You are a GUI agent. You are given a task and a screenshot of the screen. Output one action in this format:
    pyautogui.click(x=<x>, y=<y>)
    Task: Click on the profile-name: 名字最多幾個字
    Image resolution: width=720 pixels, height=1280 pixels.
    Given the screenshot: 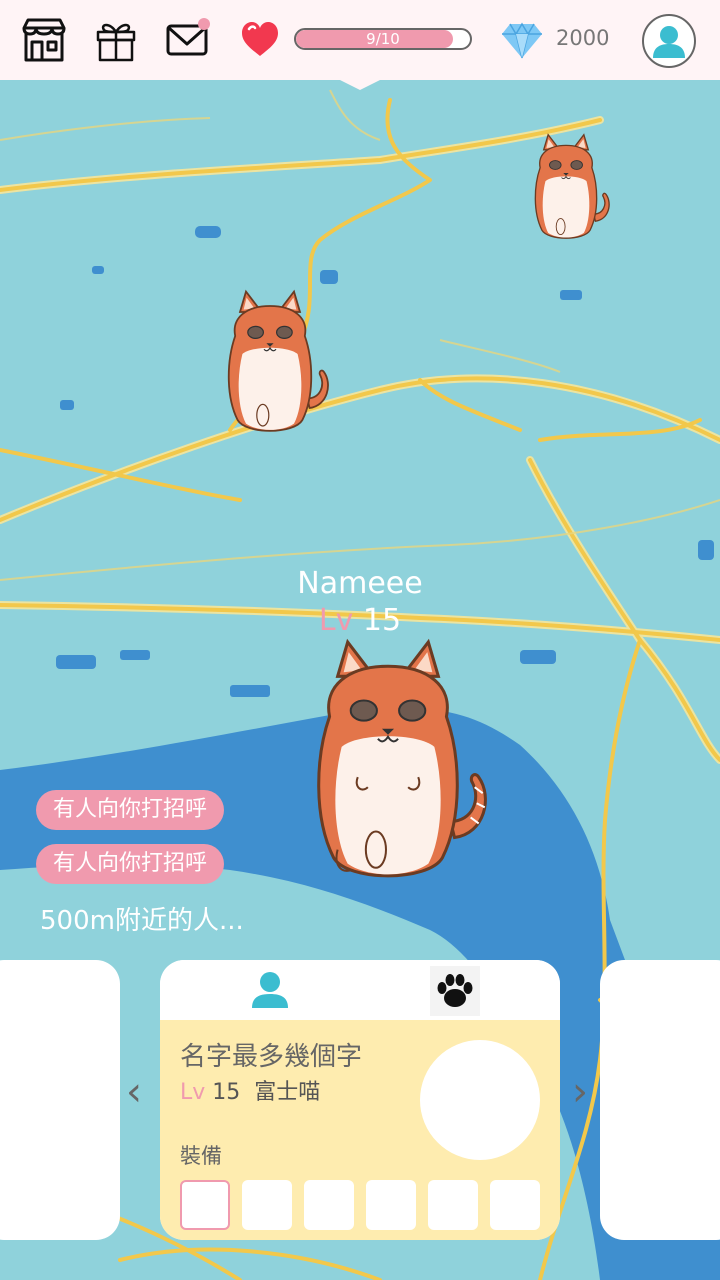 What is the action you would take?
    pyautogui.click(x=271, y=1057)
    